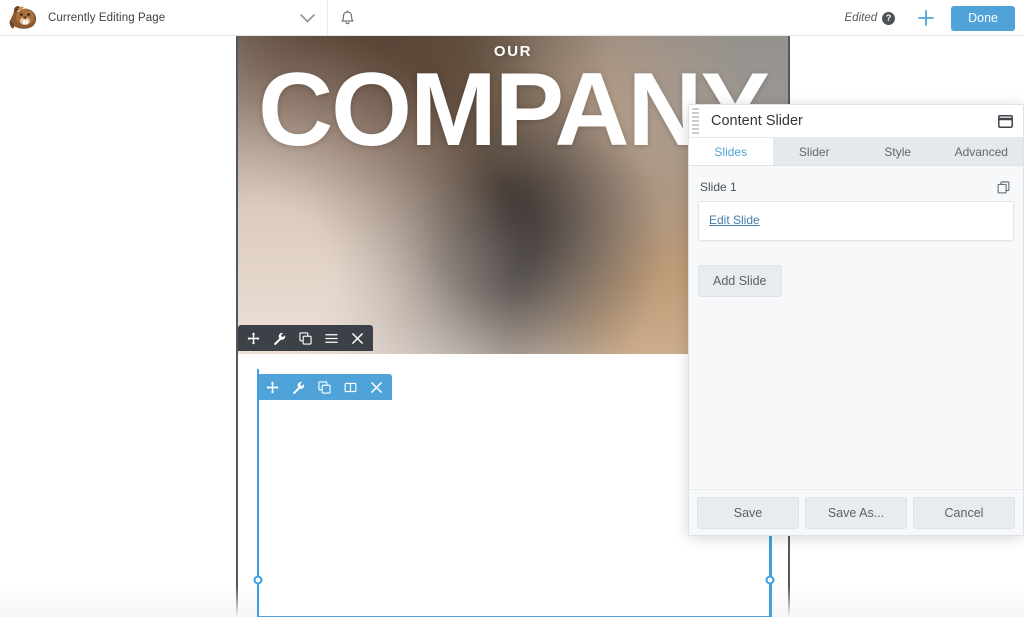  I want to click on done-button: Done, so click(983, 18).